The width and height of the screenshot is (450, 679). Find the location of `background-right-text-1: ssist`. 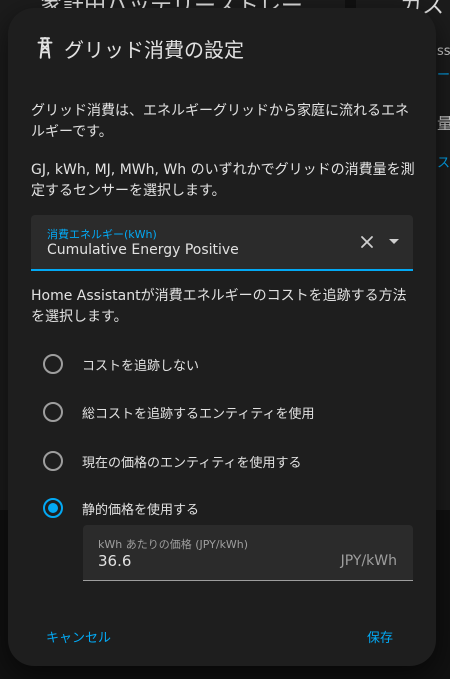

background-right-text-1: ssist is located at coordinates (443, 51).